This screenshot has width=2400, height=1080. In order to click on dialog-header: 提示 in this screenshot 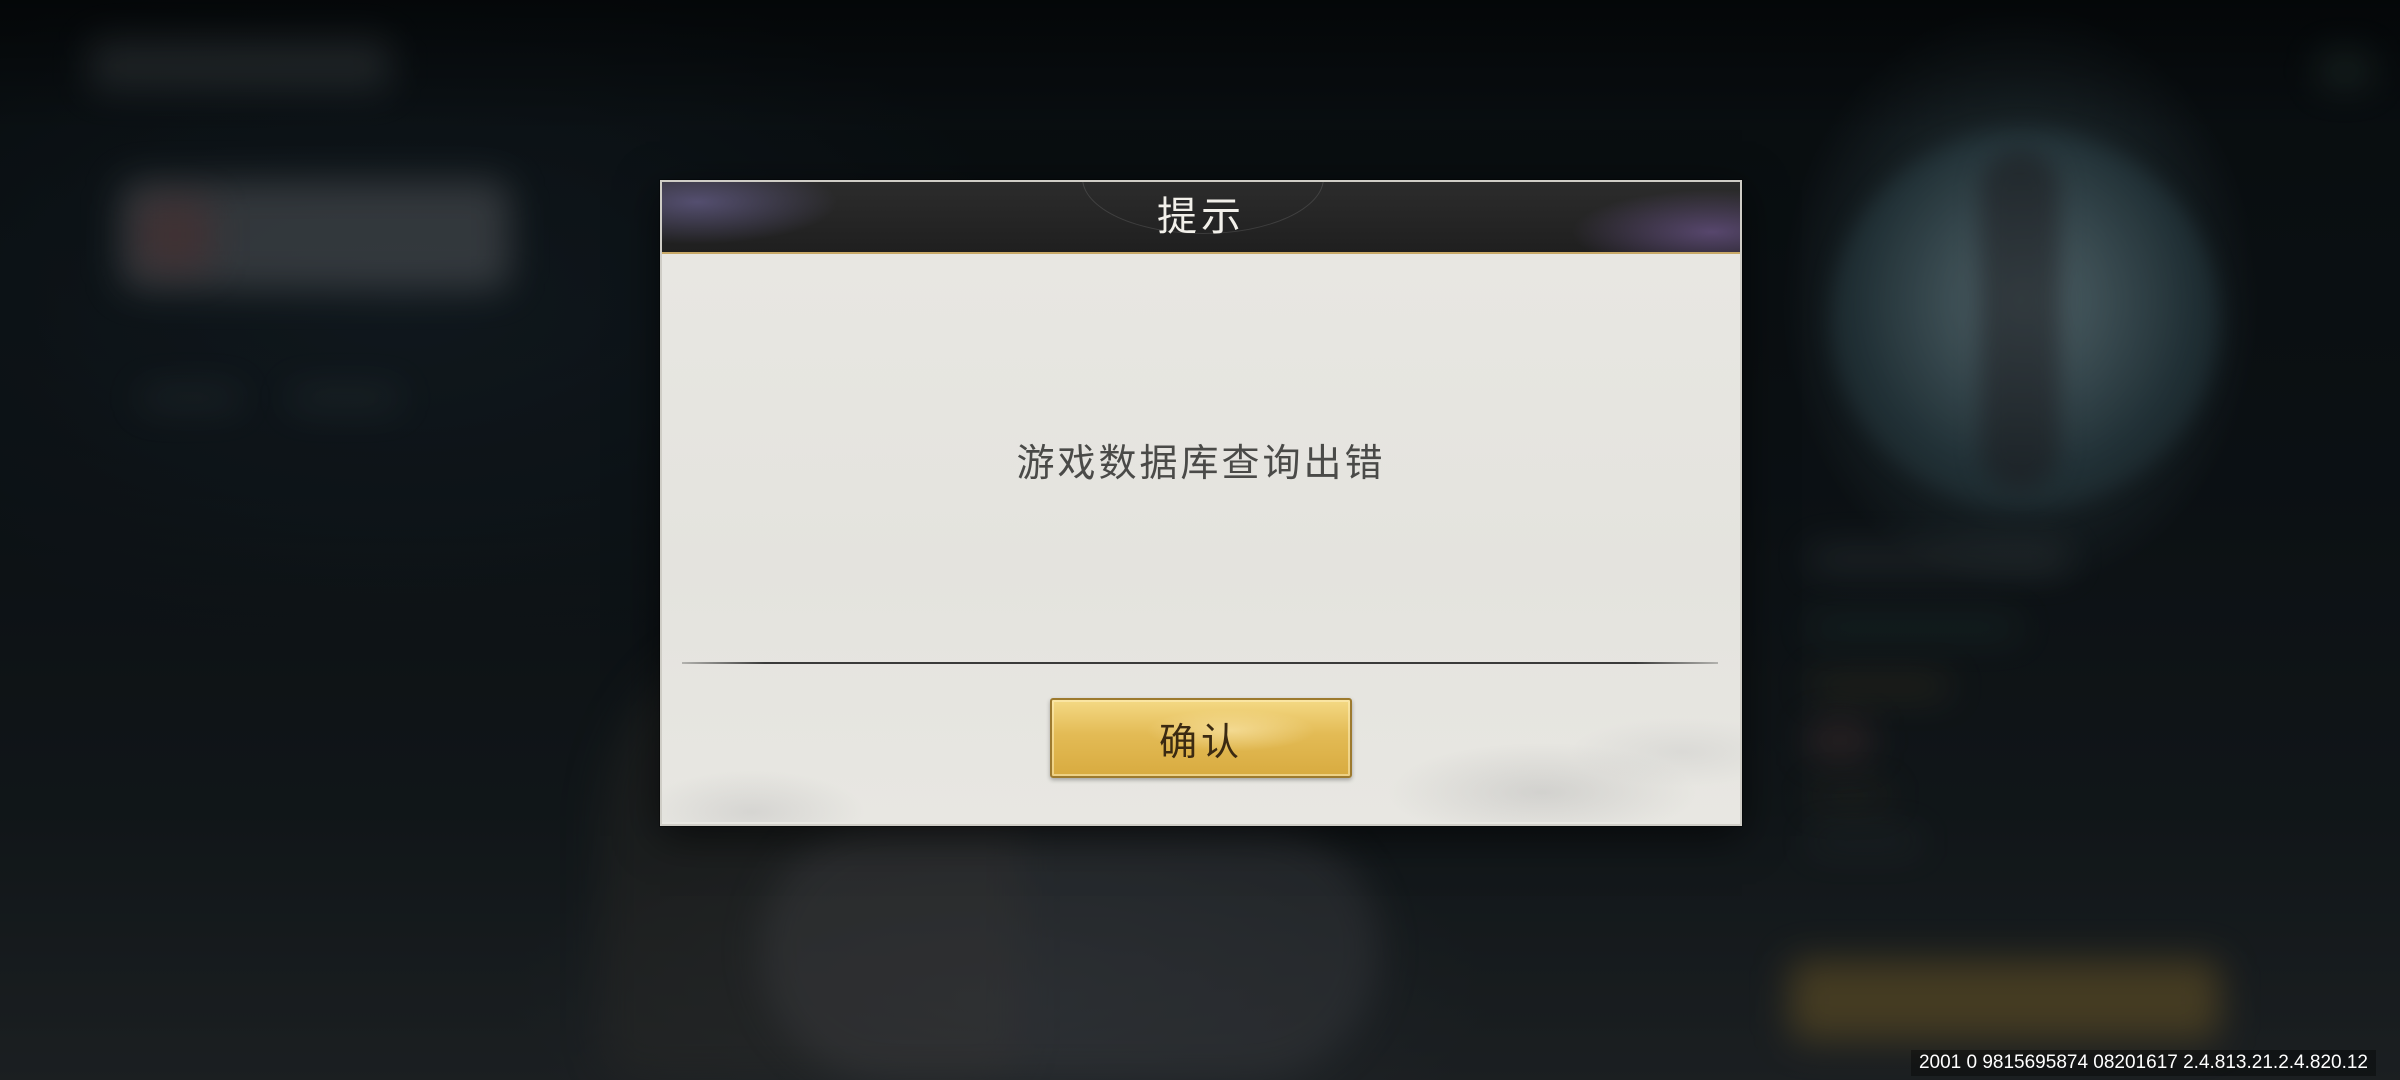, I will do `click(1201, 218)`.